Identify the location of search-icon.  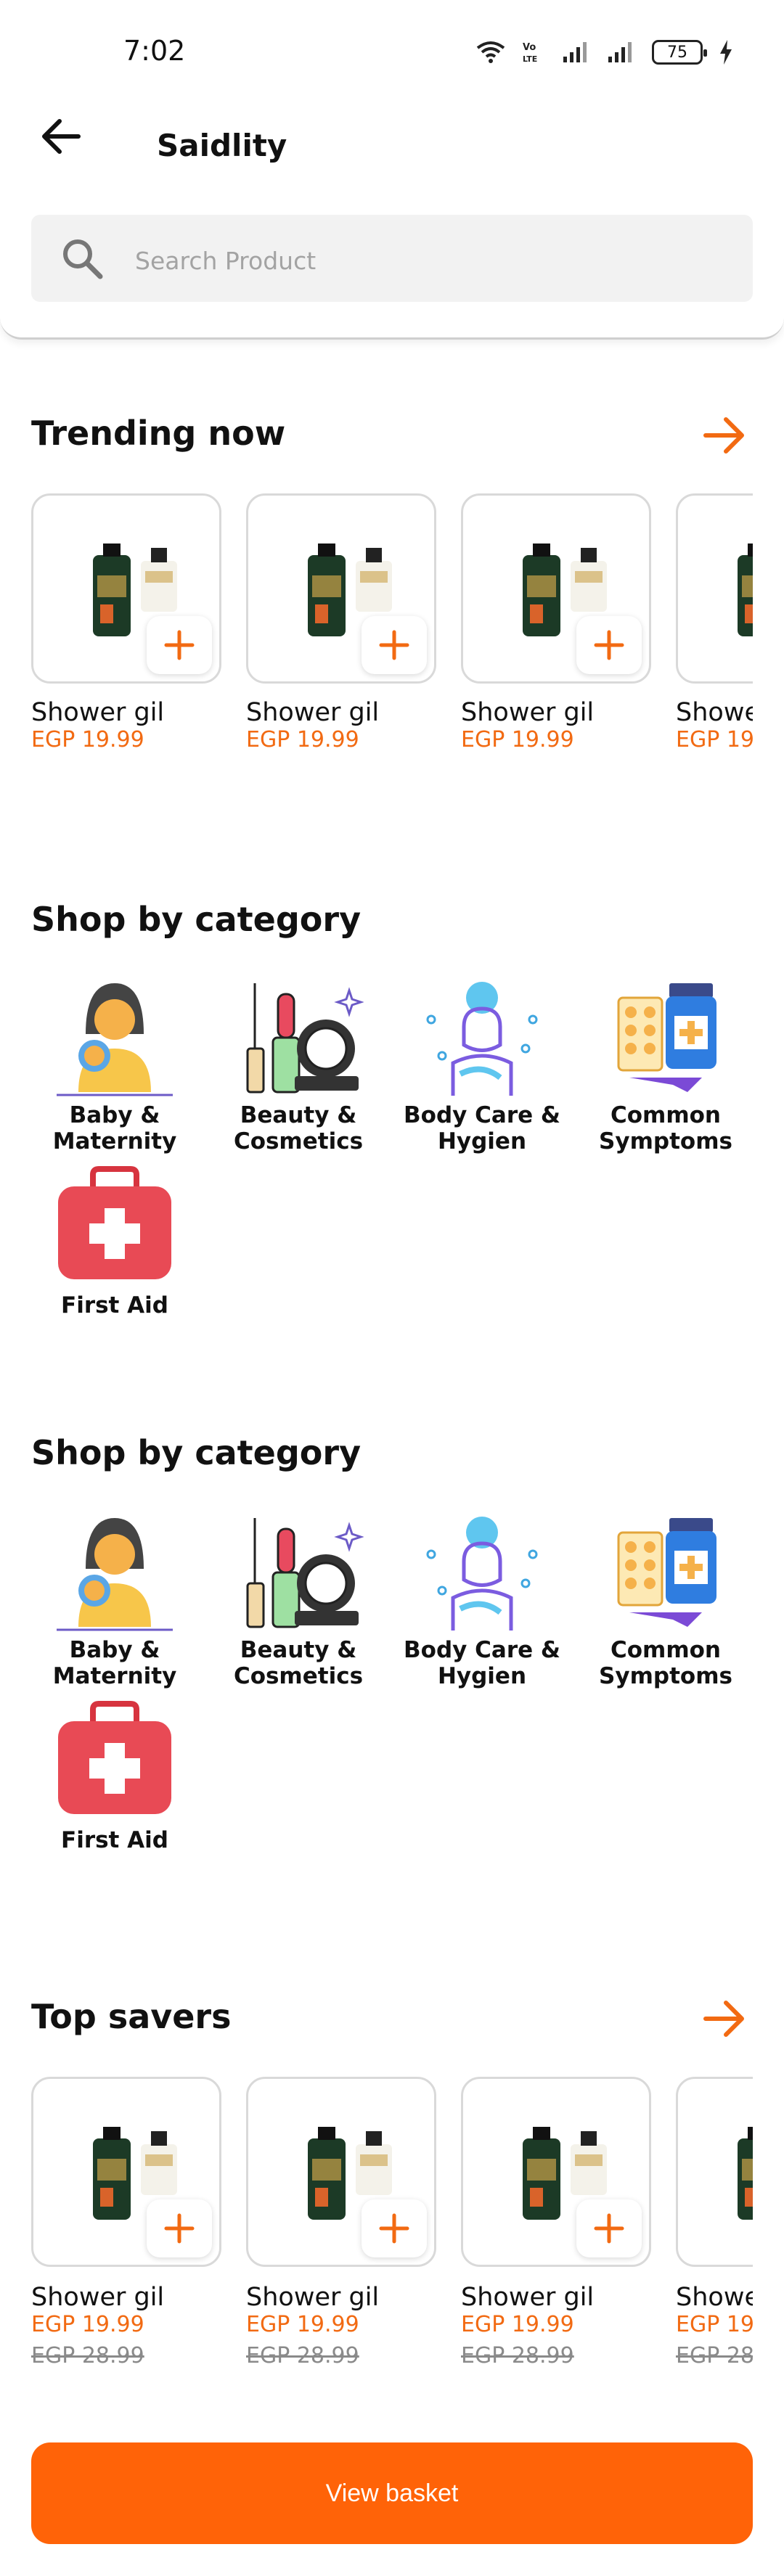
(83, 259).